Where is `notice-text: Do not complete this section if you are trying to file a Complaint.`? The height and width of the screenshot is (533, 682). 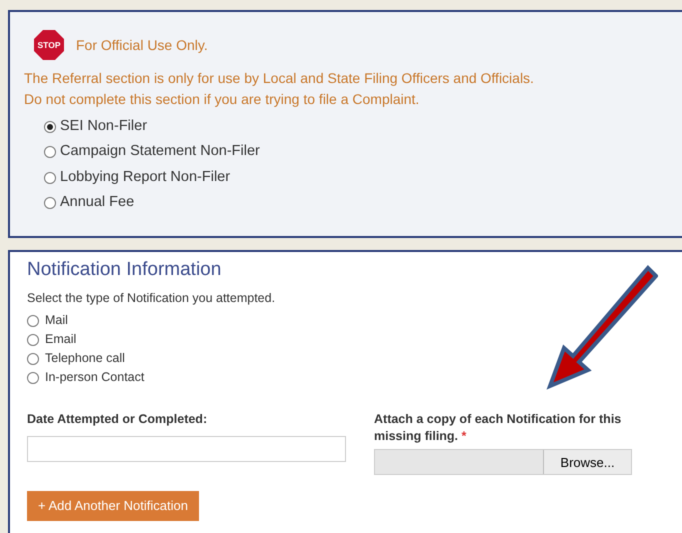
notice-text: Do not complete this section if you are trying to file a Complaint. is located at coordinates (222, 99).